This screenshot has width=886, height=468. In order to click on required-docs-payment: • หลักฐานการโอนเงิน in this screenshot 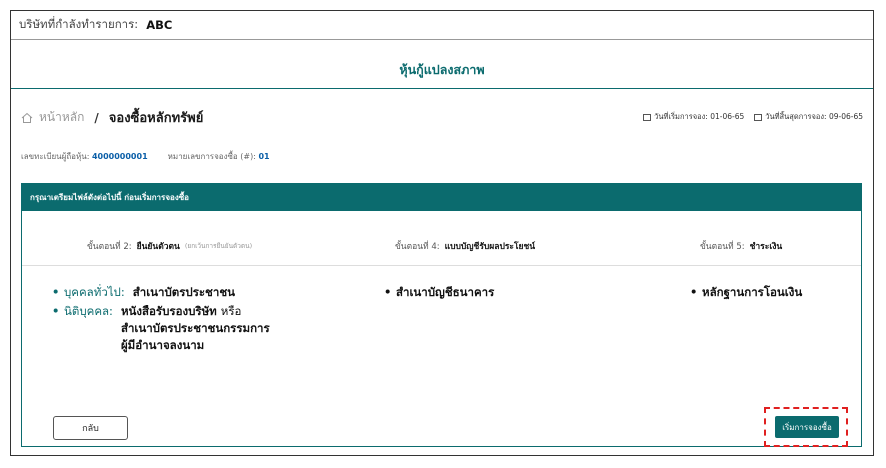, I will do `click(746, 293)`.